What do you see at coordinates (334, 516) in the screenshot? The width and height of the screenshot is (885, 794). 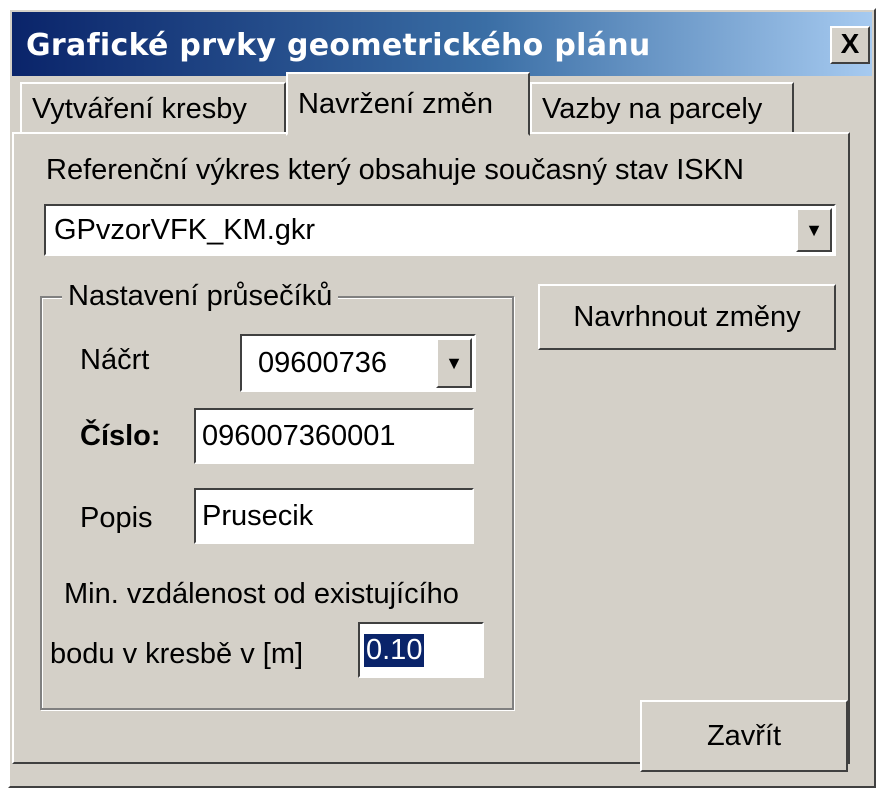 I see `description-input: Prusecik` at bounding box center [334, 516].